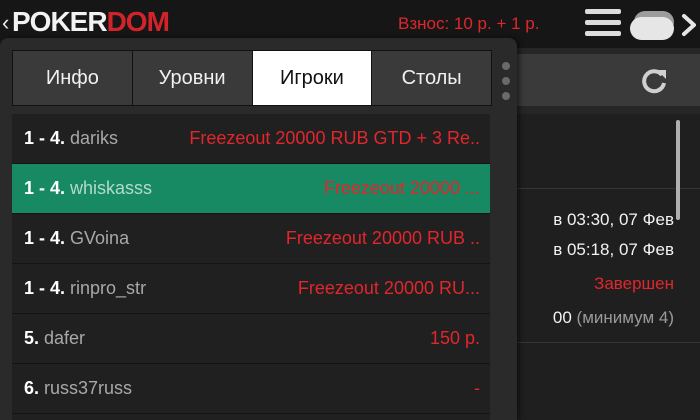  I want to click on pokerdom-logo: POKERDOM, so click(91, 21).